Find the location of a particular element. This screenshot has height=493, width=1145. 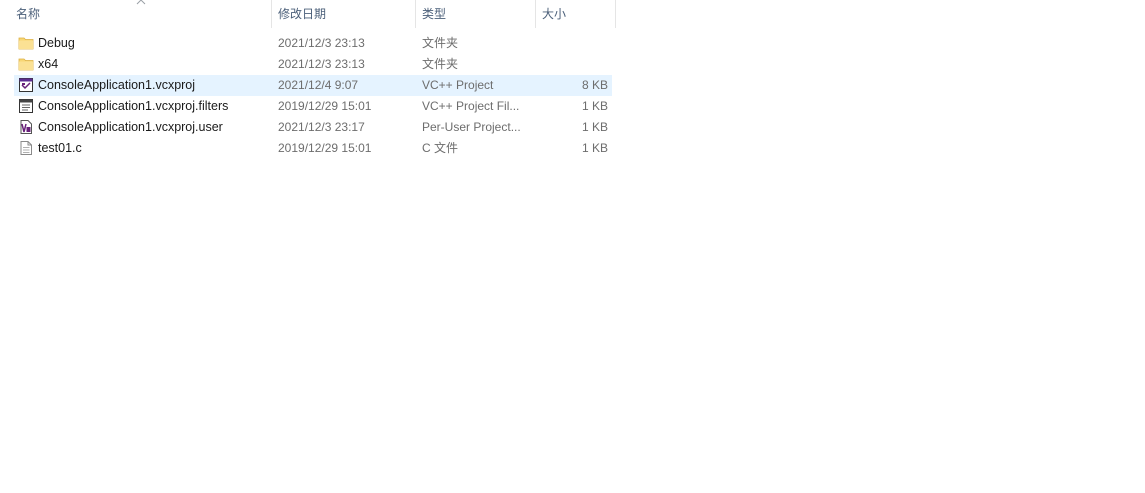

file-date: 2021/12/4 9:07 is located at coordinates (318, 85).